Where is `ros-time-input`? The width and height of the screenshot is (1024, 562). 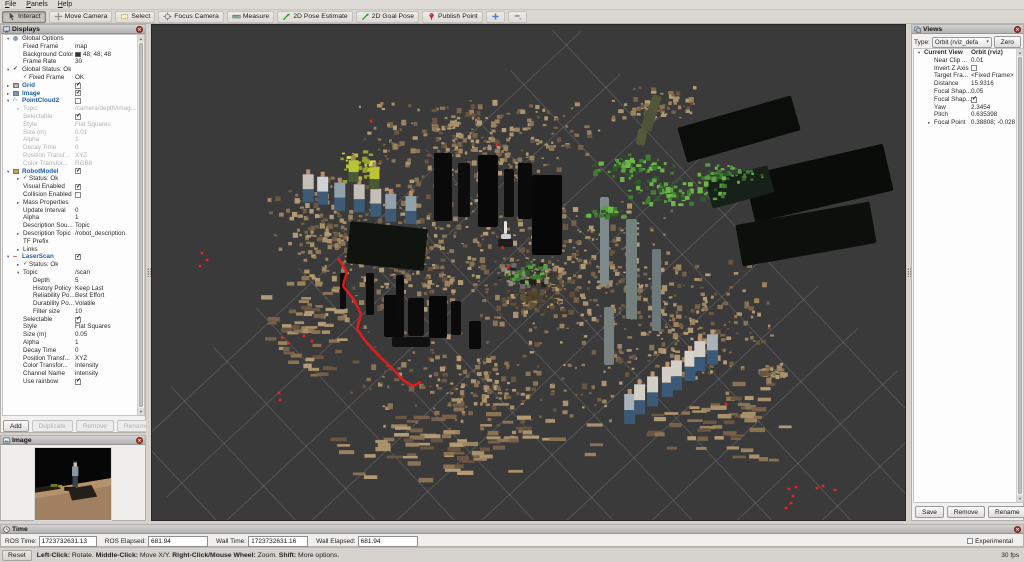 ros-time-input is located at coordinates (67, 541).